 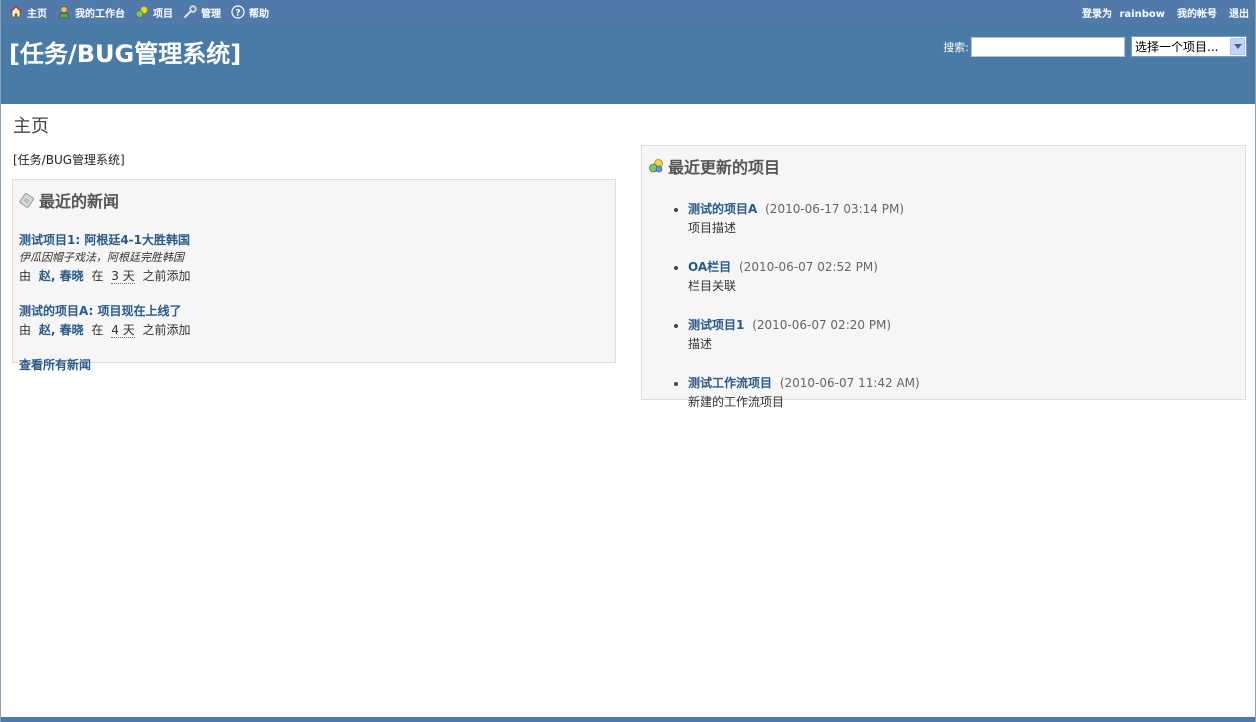 I want to click on menu-home-label: 主页, so click(x=37, y=14).